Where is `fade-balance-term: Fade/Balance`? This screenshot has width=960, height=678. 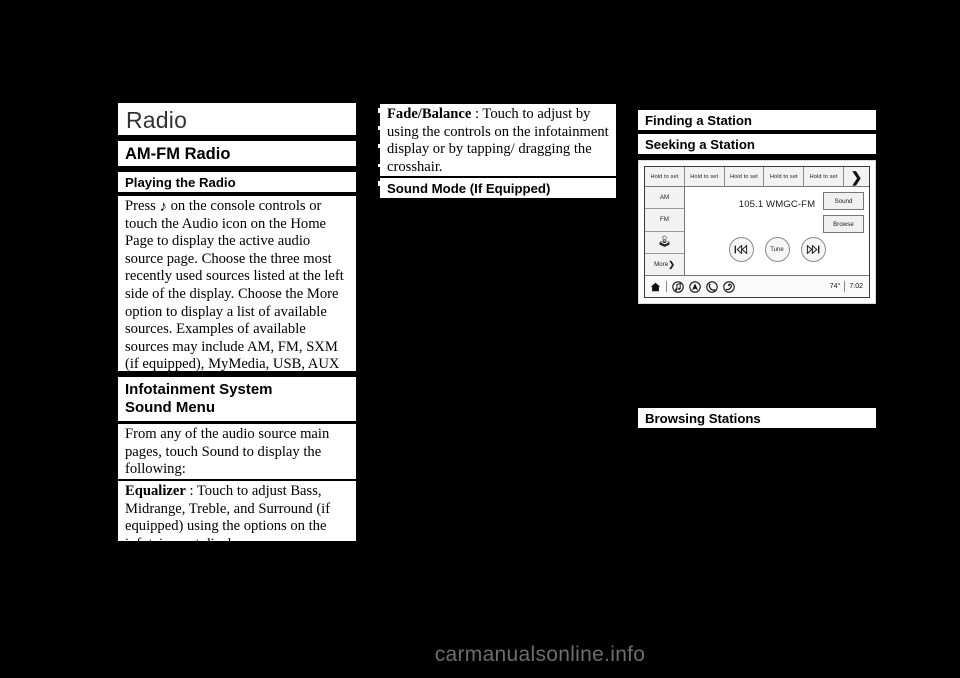 fade-balance-term: Fade/Balance is located at coordinates (429, 114).